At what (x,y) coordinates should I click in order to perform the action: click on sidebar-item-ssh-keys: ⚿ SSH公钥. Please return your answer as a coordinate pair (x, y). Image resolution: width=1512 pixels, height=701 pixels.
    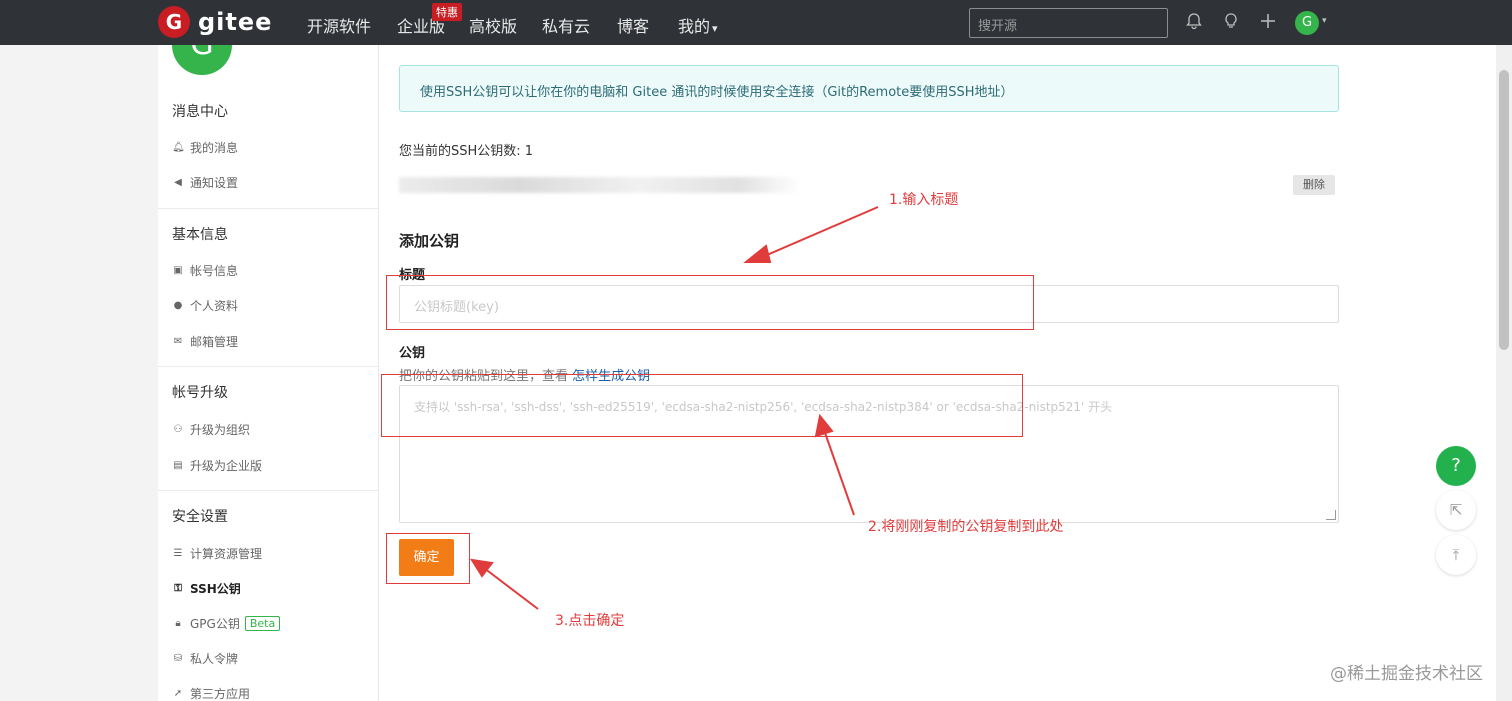
    Looking at the image, I should click on (206, 588).